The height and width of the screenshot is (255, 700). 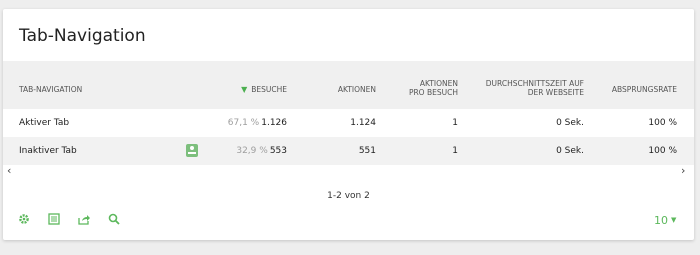 I want to click on caret-down-icon: ▼, so click(x=674, y=220).